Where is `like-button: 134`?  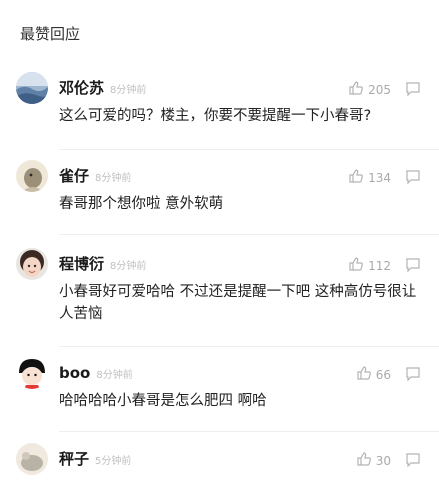 like-button: 134 is located at coordinates (369, 178).